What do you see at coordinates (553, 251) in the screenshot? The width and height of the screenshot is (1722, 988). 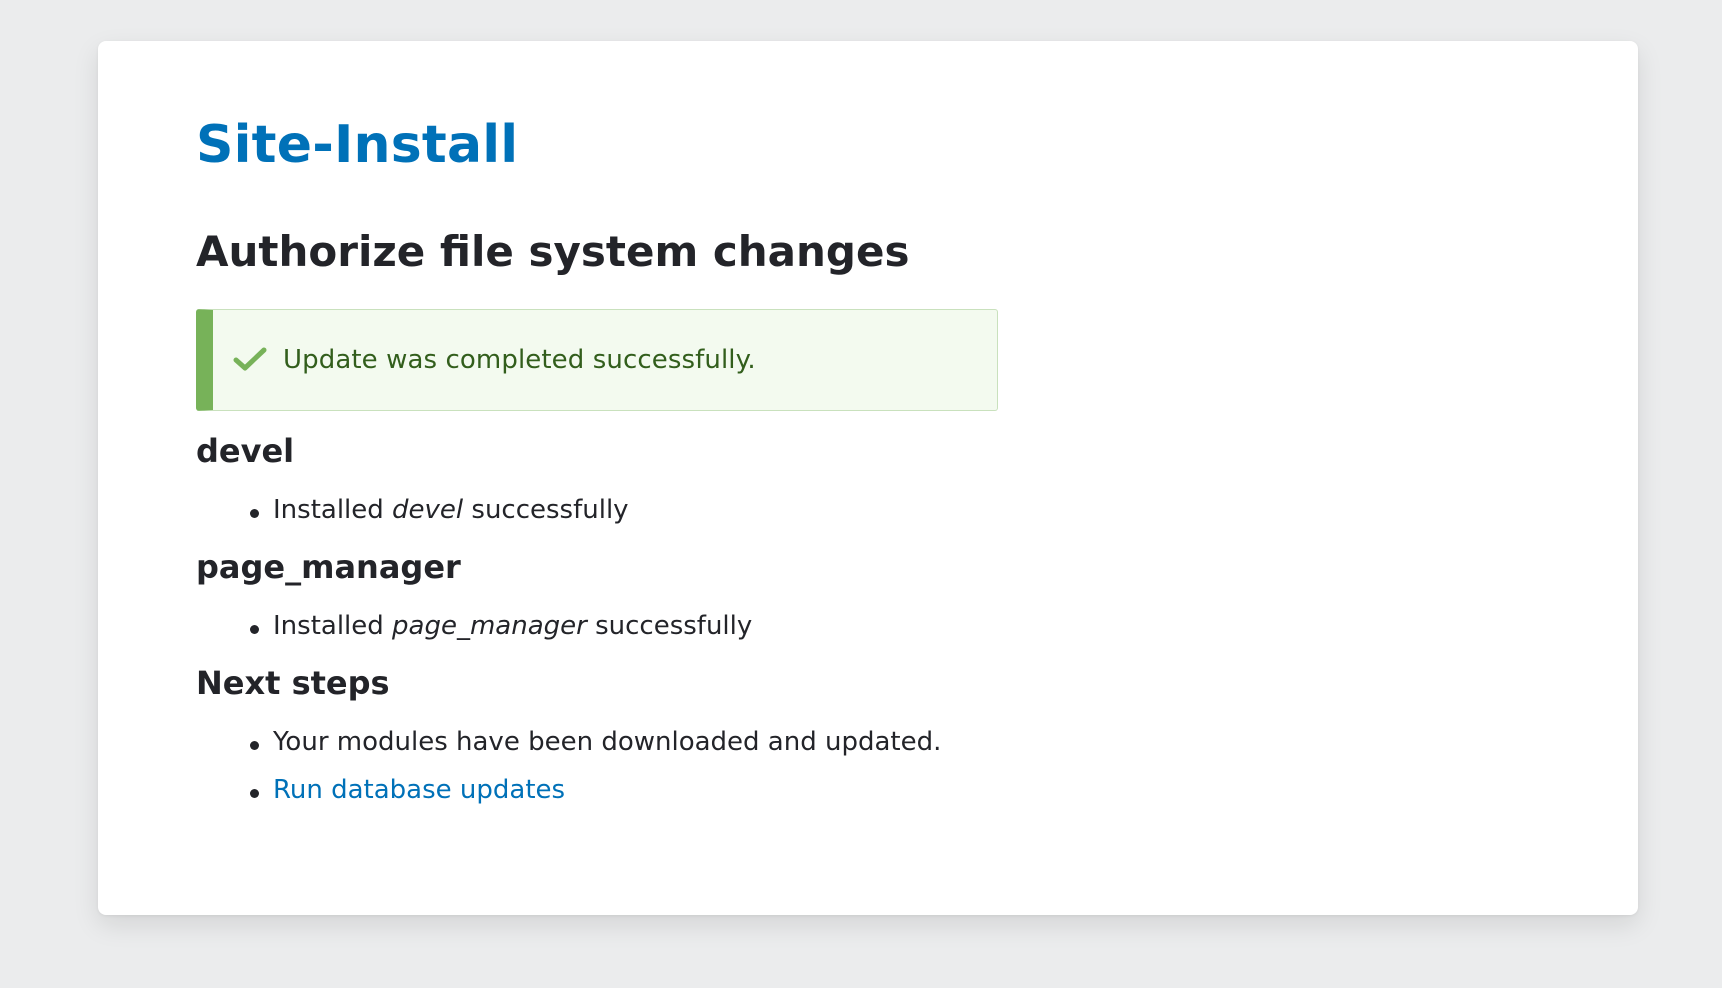 I see `page-title: Authorize file system changes` at bounding box center [553, 251].